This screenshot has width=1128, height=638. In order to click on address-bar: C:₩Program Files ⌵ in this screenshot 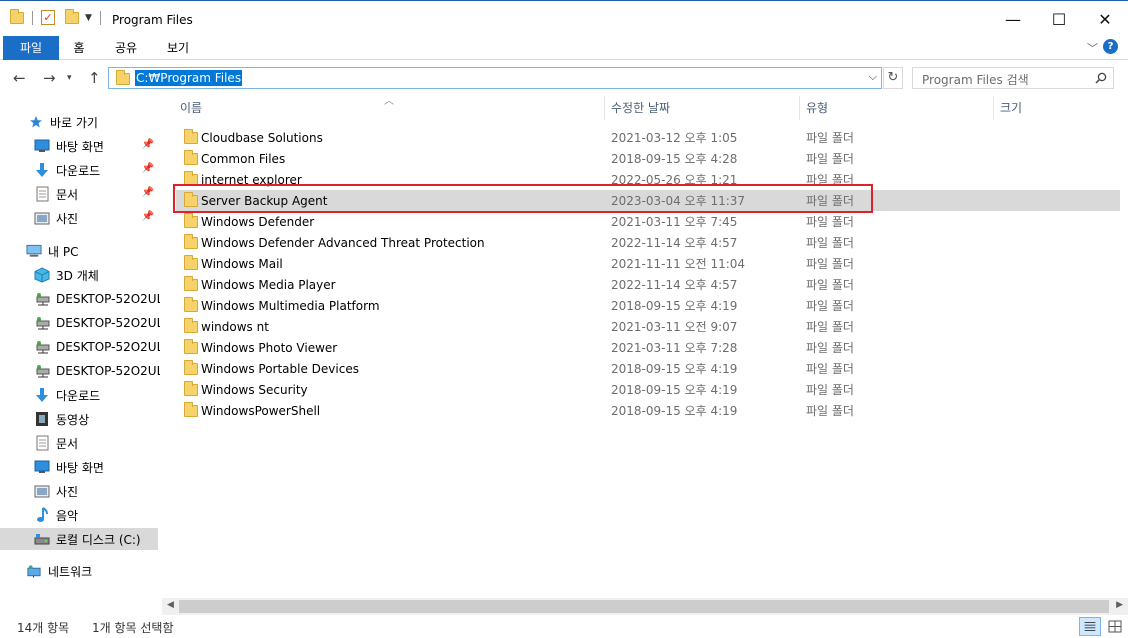, I will do `click(495, 78)`.